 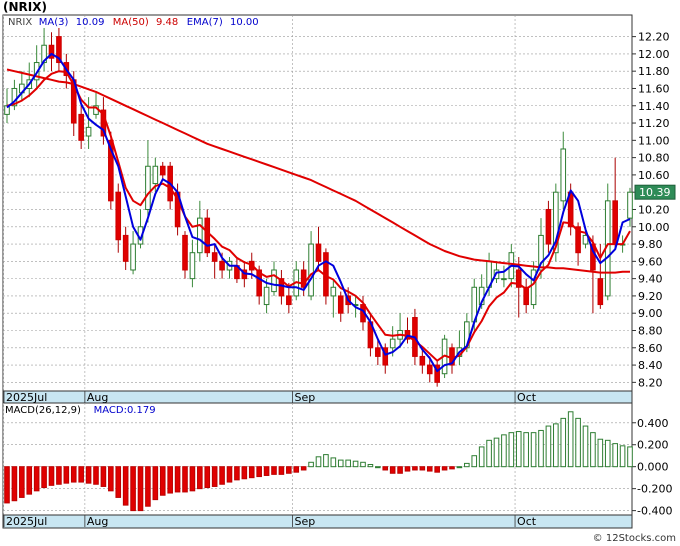 I want to click on price-tick-label: 10.60, so click(x=654, y=175).